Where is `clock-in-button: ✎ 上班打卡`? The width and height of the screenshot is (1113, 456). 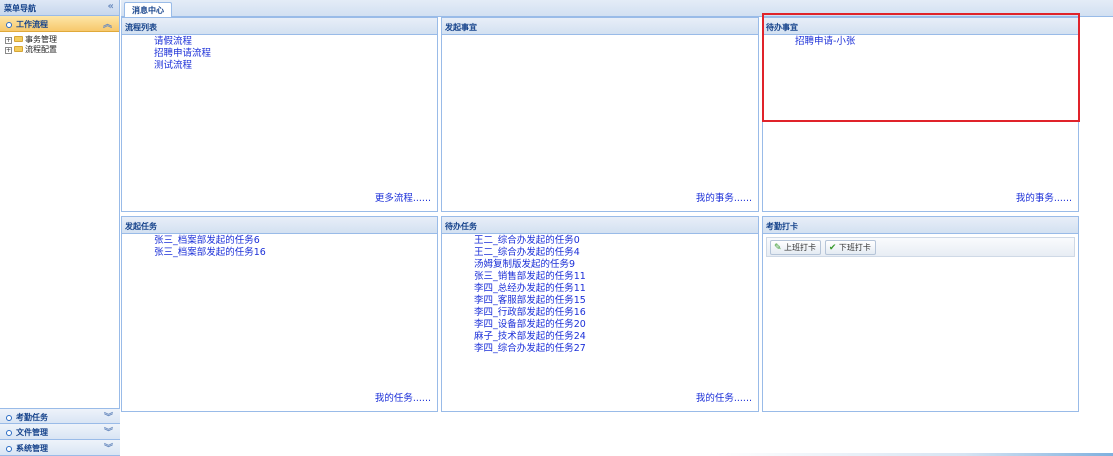
clock-in-button: ✎ 上班打卡 is located at coordinates (795, 247).